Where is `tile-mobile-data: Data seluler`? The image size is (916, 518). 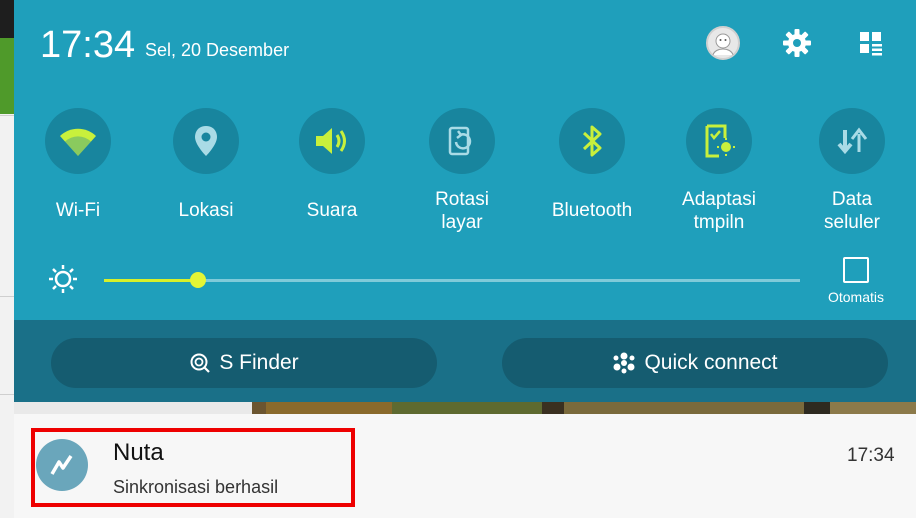
tile-mobile-data: Data seluler is located at coordinates (852, 171).